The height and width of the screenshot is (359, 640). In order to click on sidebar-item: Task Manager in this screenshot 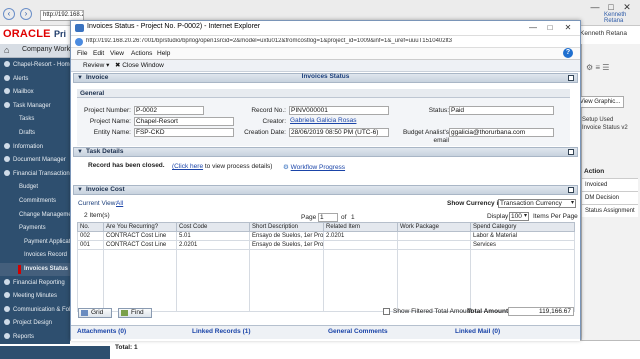, I will do `click(35, 106)`.